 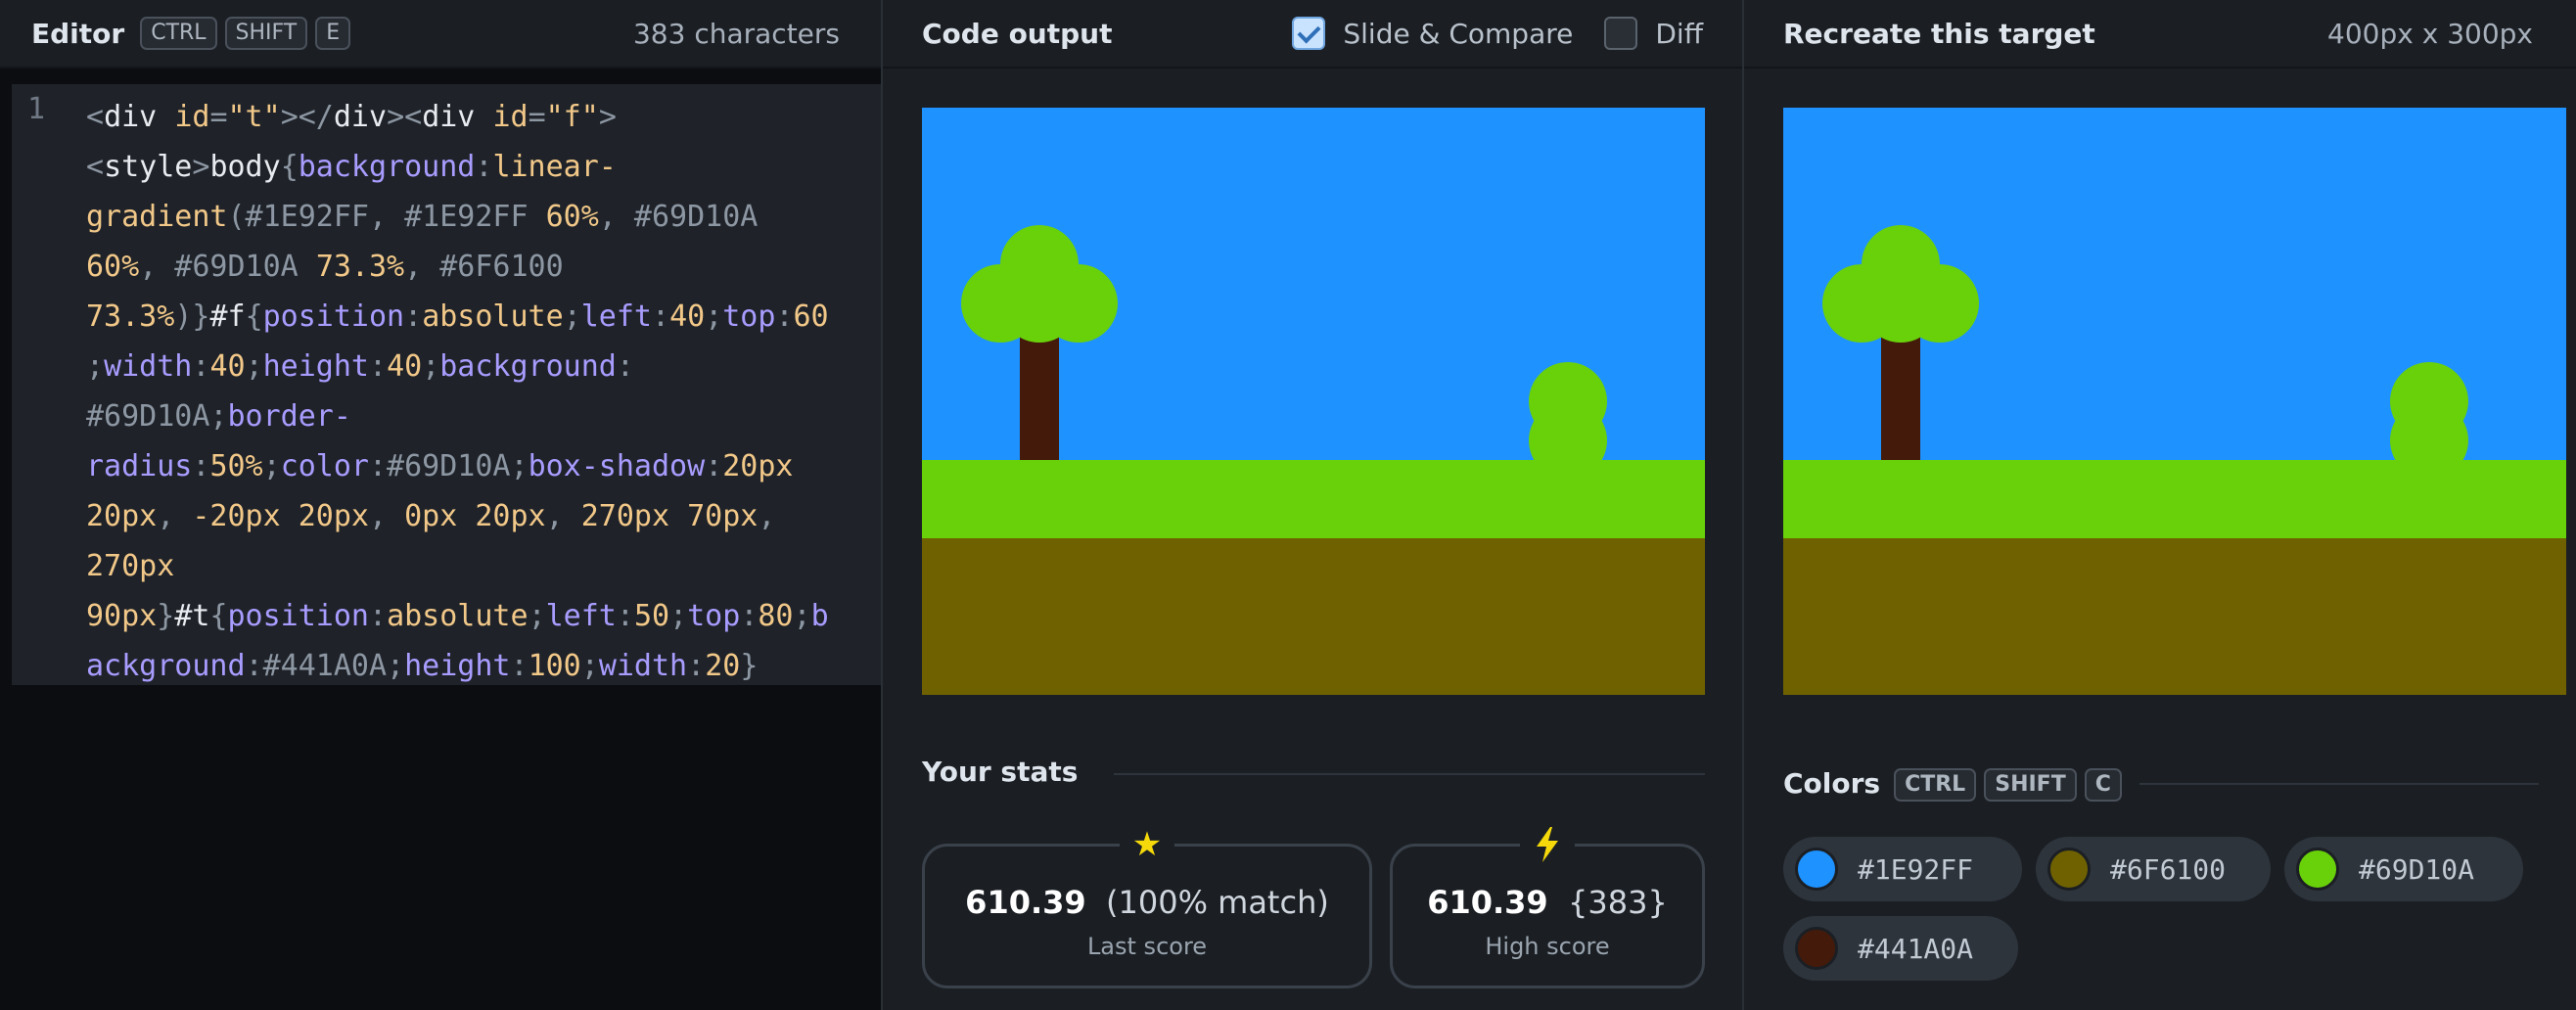 What do you see at coordinates (1936, 785) in the screenshot?
I see `kbd-ctrl: CTRL` at bounding box center [1936, 785].